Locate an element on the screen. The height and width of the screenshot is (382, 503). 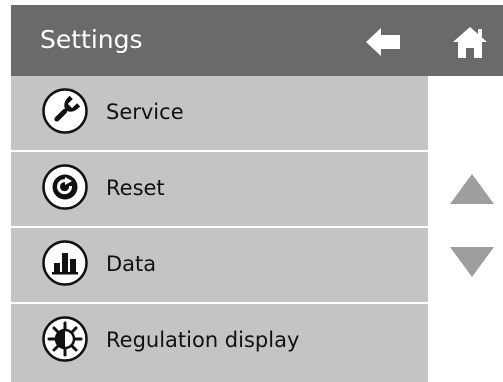
regulation-icon is located at coordinates (65, 339).